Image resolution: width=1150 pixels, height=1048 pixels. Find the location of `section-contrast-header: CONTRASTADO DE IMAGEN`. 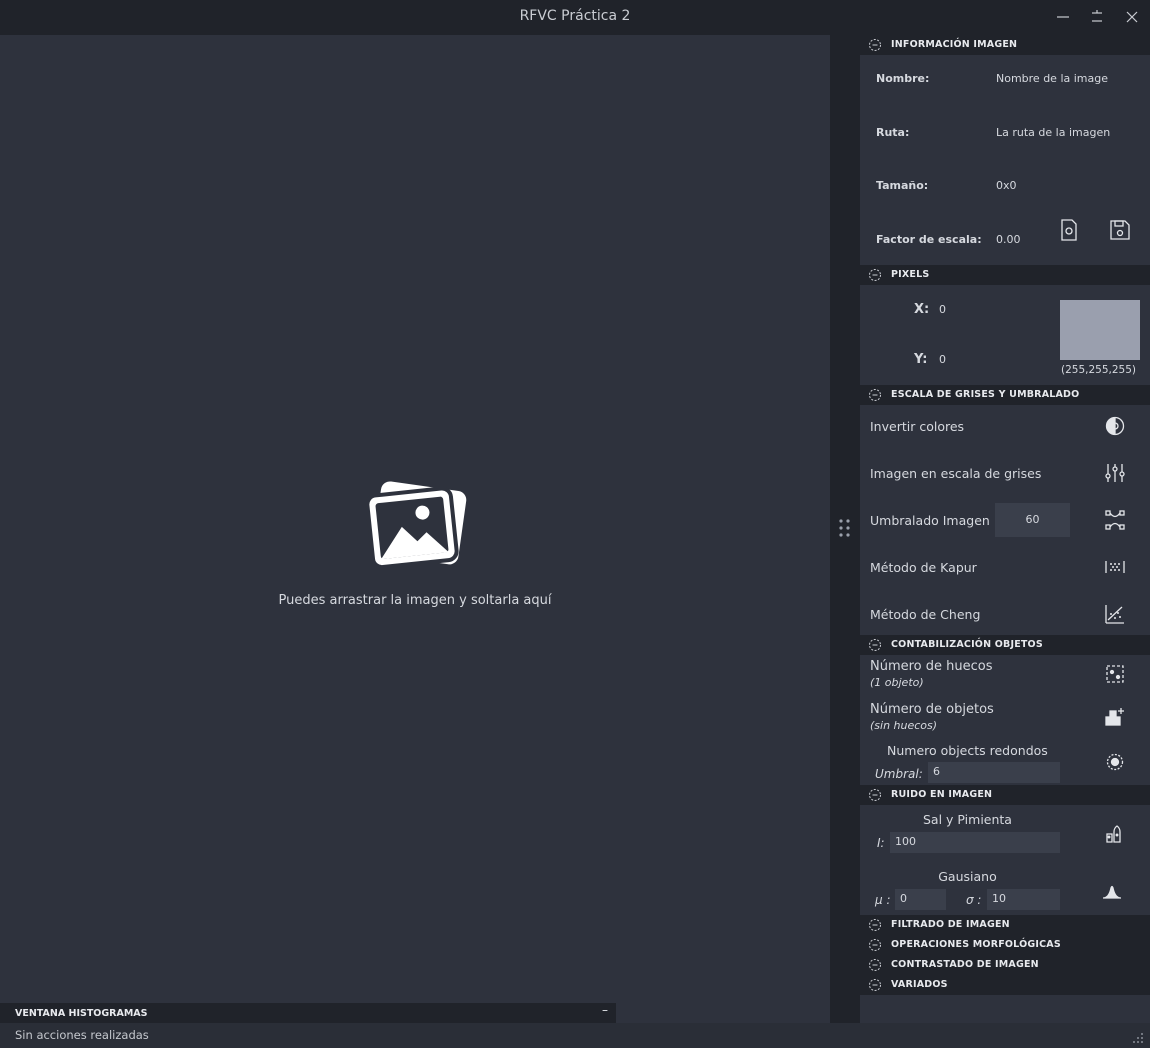

section-contrast-header: CONTRASTADO DE IMAGEN is located at coordinates (1005, 965).